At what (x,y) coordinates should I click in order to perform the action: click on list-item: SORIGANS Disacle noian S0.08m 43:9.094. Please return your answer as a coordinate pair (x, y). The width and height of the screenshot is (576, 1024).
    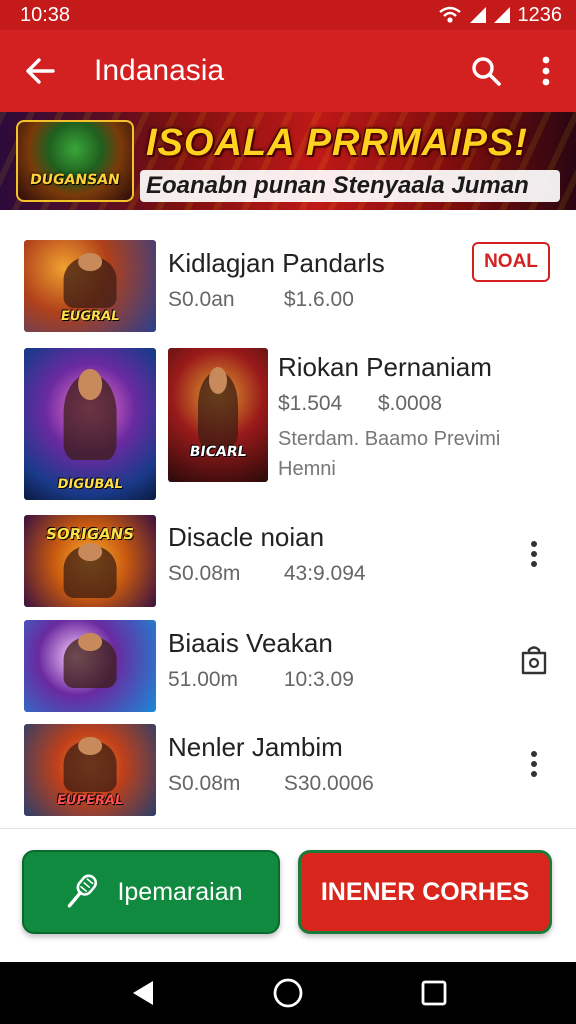
    Looking at the image, I should click on (288, 562).